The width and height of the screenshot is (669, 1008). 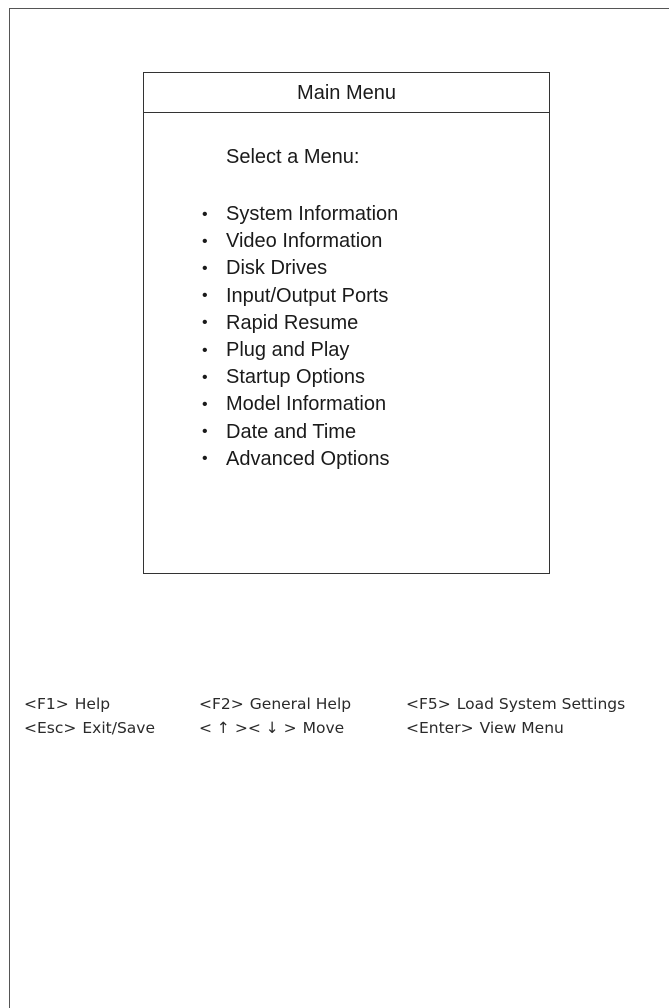 What do you see at coordinates (312, 214) in the screenshot?
I see `menu-item-label: System Information` at bounding box center [312, 214].